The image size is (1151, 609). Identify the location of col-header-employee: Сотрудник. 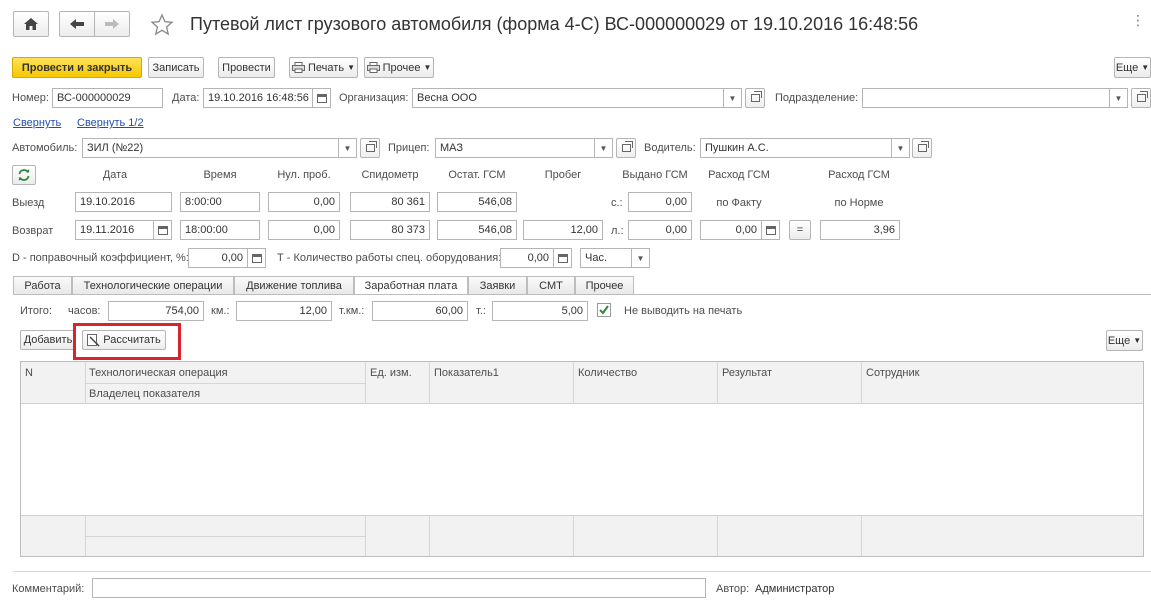
(892, 373).